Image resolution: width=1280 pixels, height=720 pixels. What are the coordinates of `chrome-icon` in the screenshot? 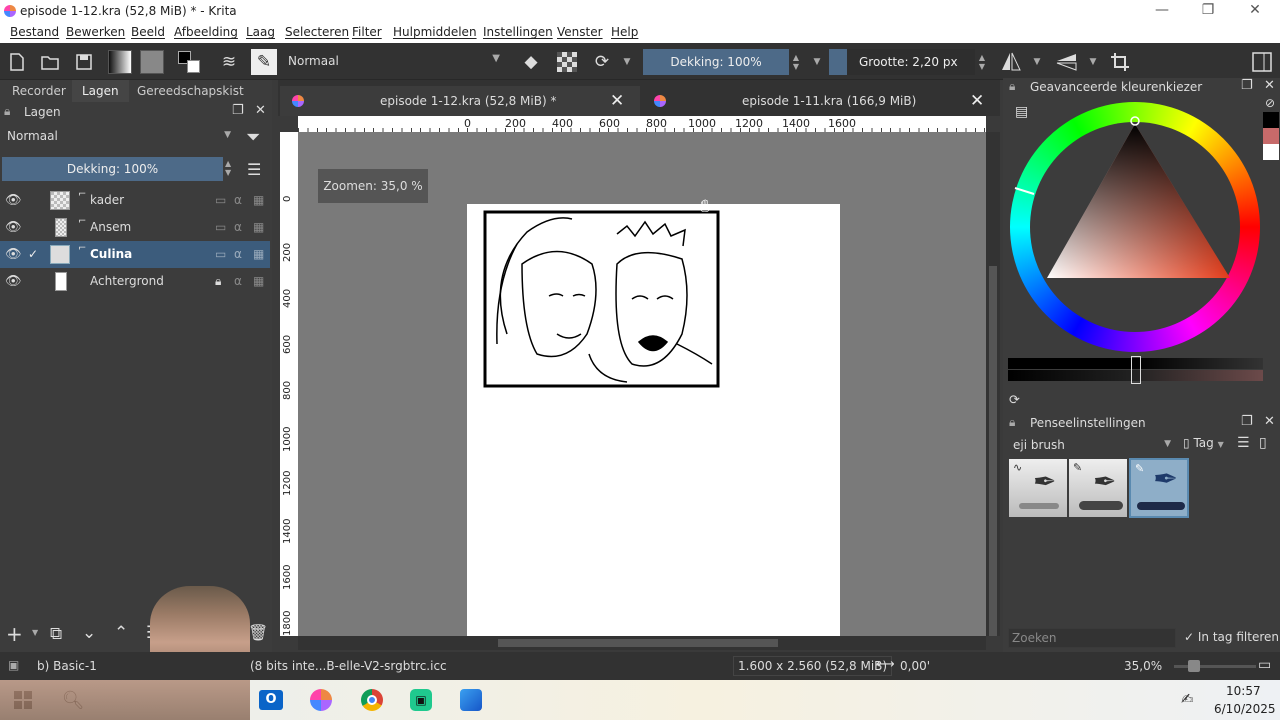 It's located at (372, 700).